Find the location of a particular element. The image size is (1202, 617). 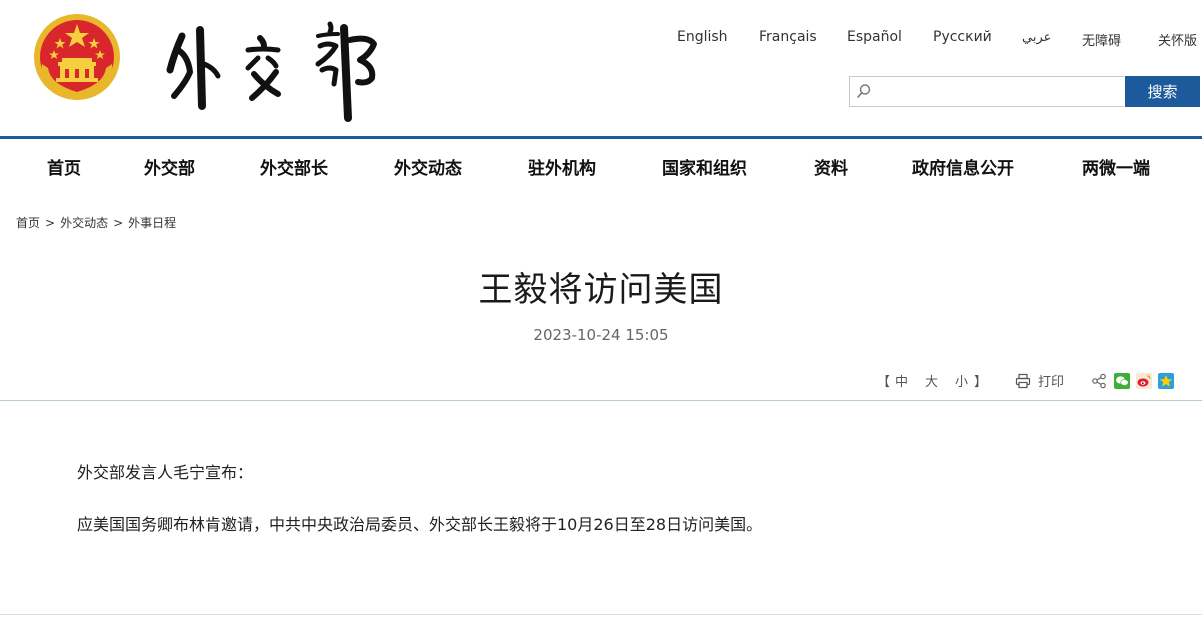

nav-item-ministry: 外交部 is located at coordinates (169, 166).